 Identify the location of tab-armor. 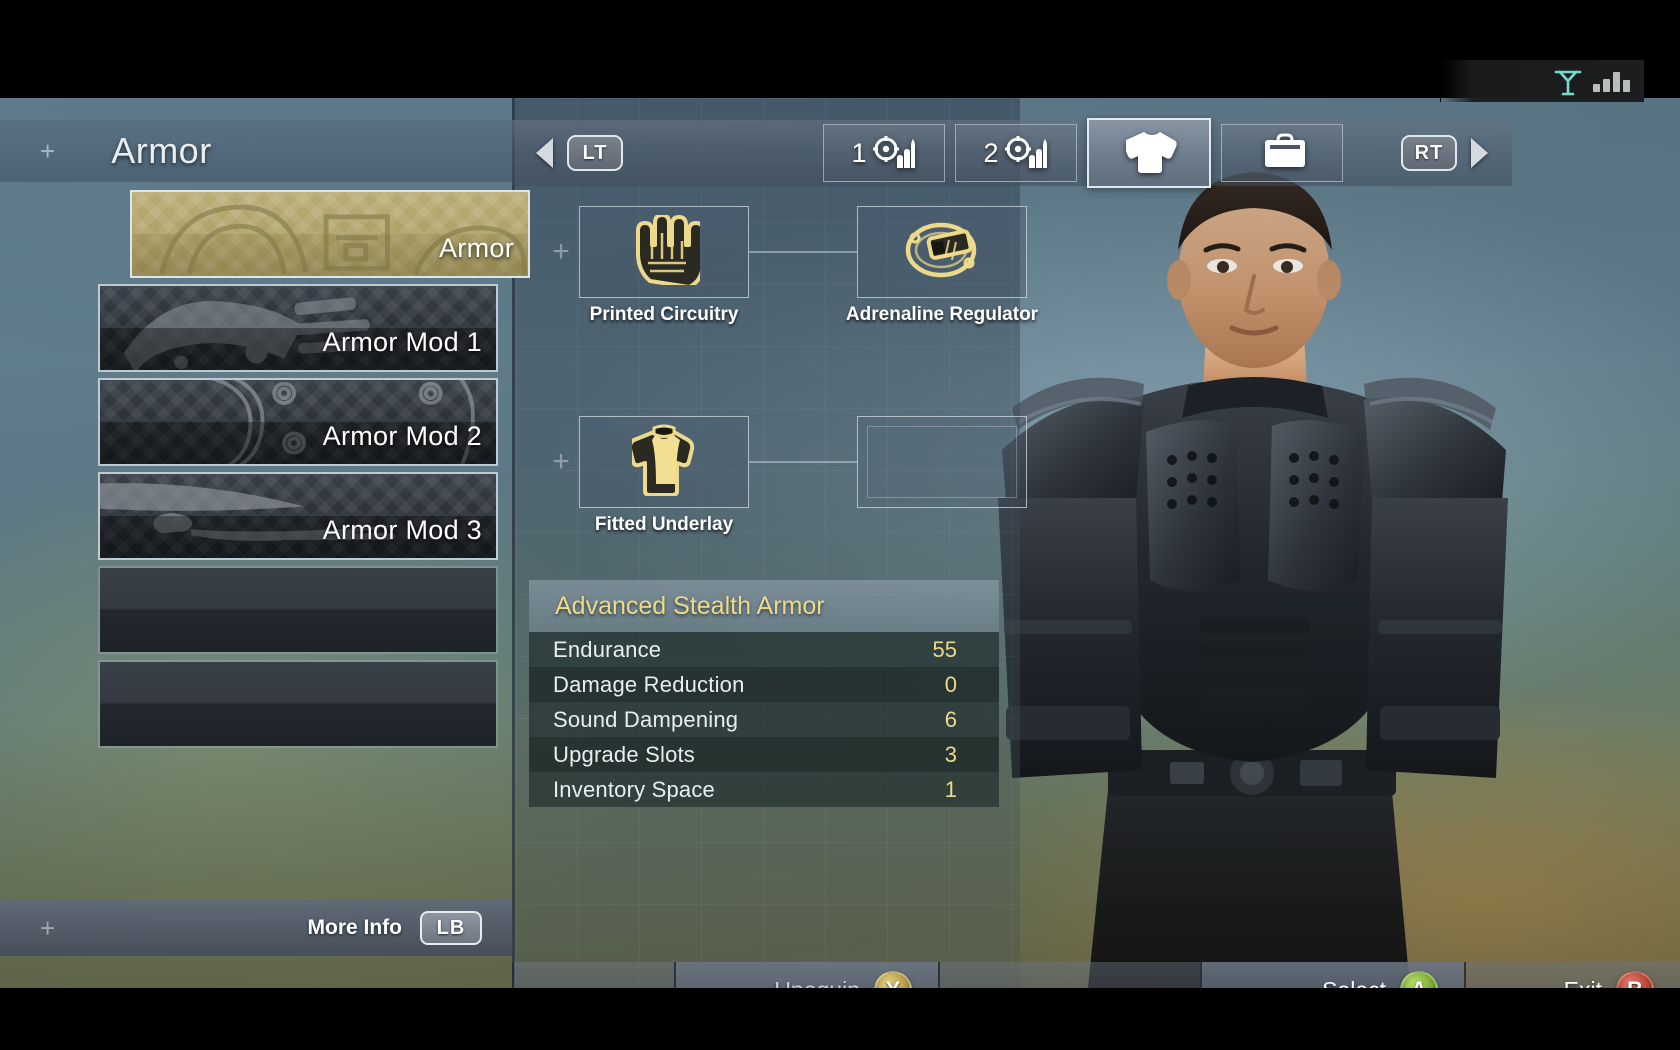
(1149, 153).